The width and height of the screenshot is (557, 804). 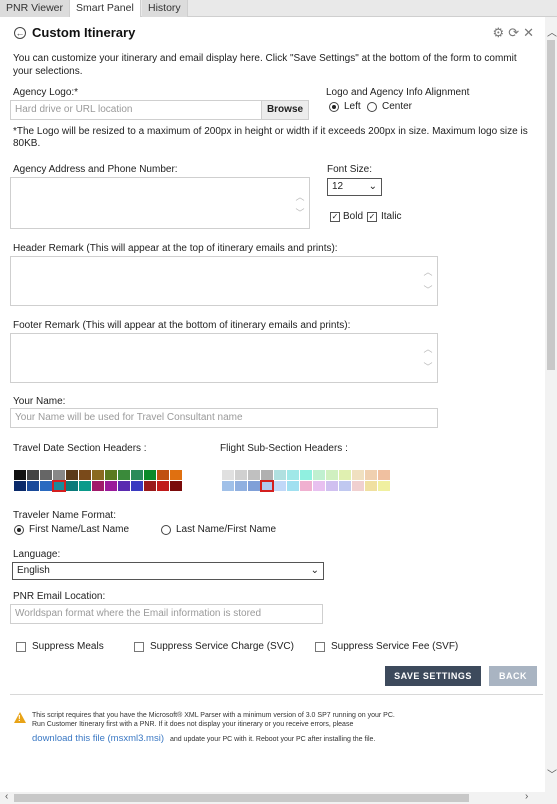 I want to click on horizontal-scroll-thumb, so click(x=241, y=798).